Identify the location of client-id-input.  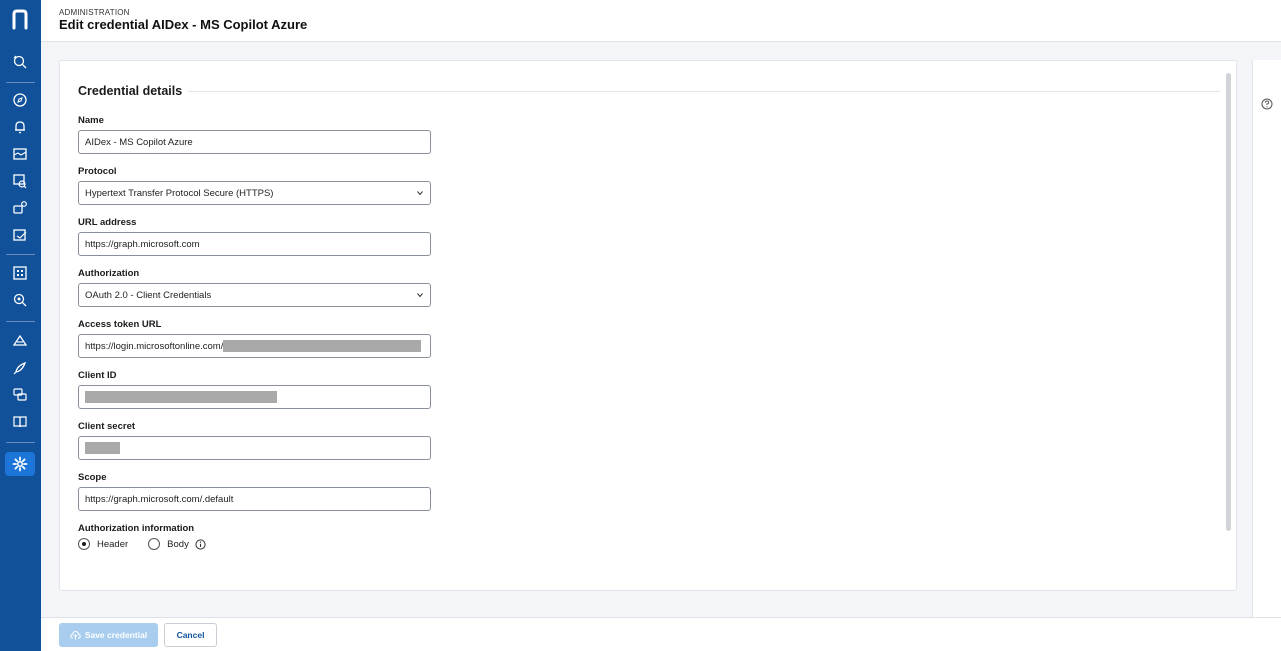
(254, 397).